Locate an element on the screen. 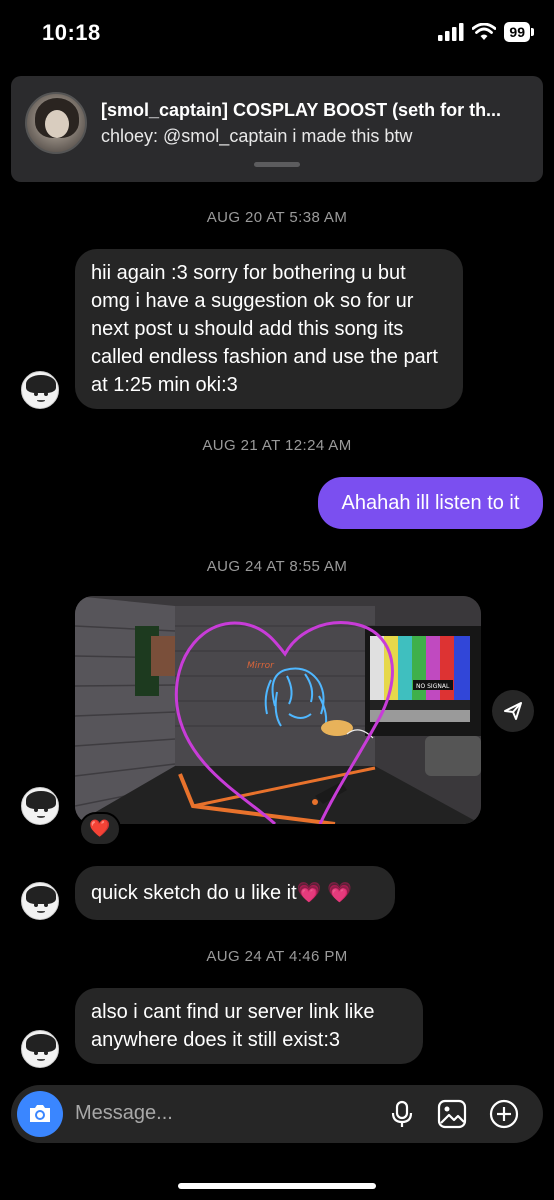  image-message-picture: Mirror NO SIGNAL is located at coordinates (278, 710).